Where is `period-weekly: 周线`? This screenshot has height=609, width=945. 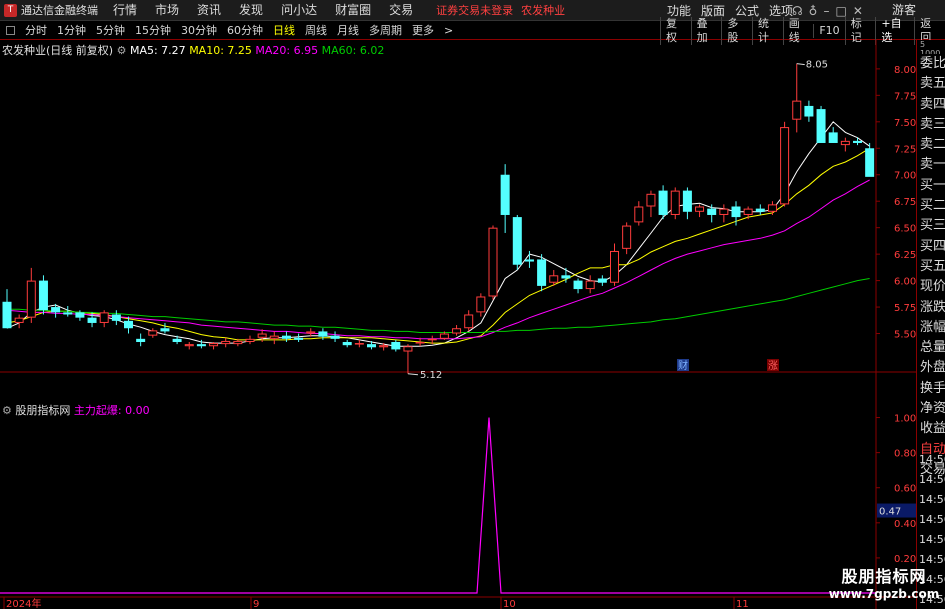 period-weekly: 周线 is located at coordinates (316, 31).